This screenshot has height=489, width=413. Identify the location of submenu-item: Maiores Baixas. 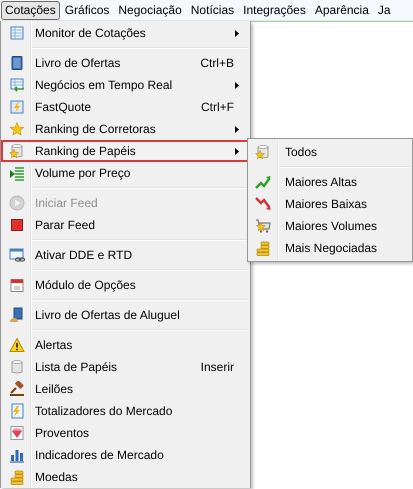
(330, 204).